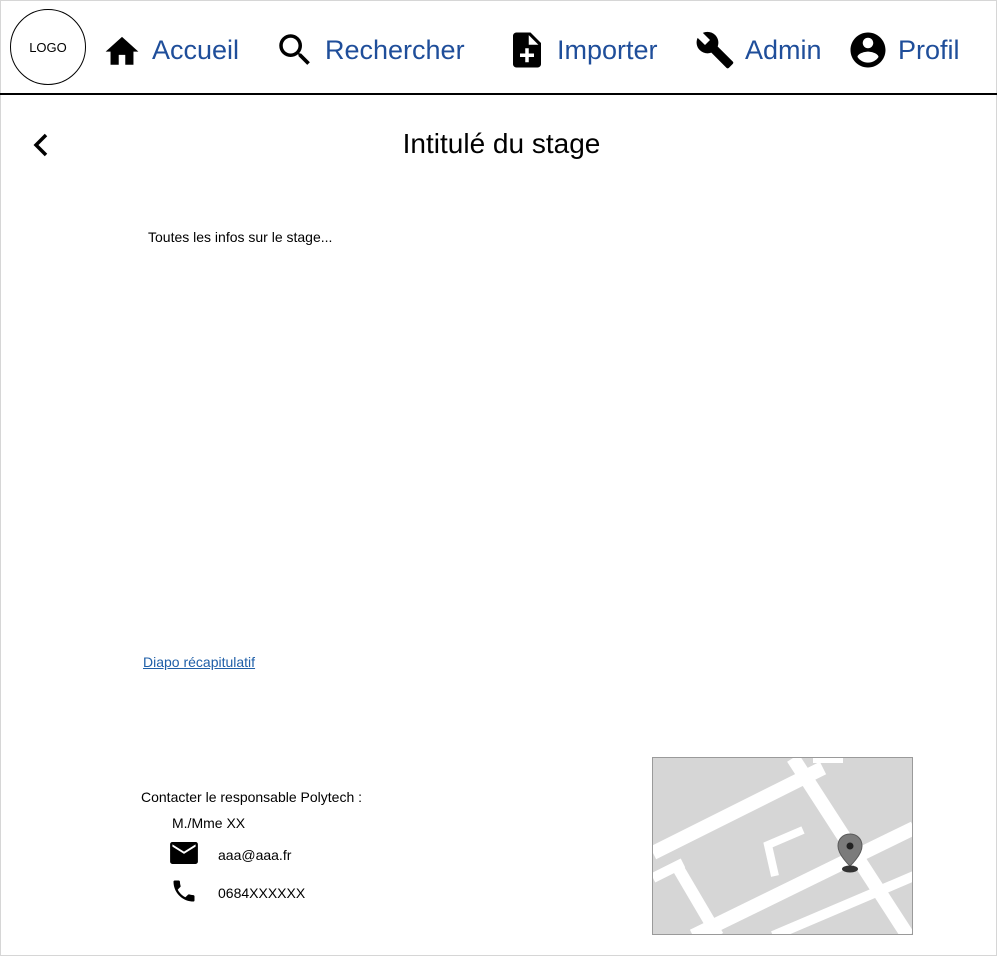 The image size is (1003, 960). Describe the element at coordinates (715, 50) in the screenshot. I see `wrench-icon` at that location.